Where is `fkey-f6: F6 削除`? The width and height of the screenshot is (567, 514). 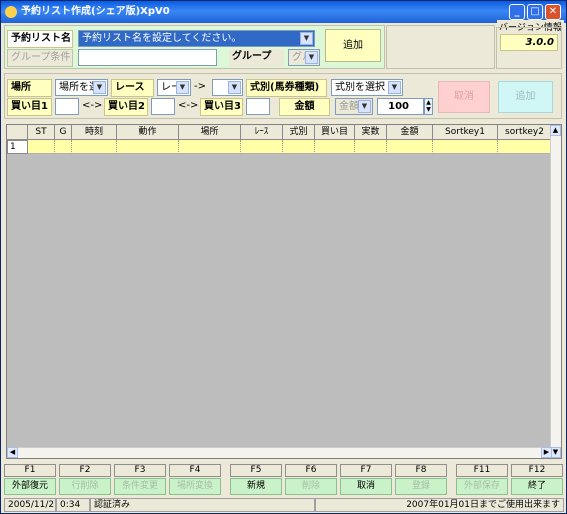
fkey-f6: F6 削除 is located at coordinates (311, 479).